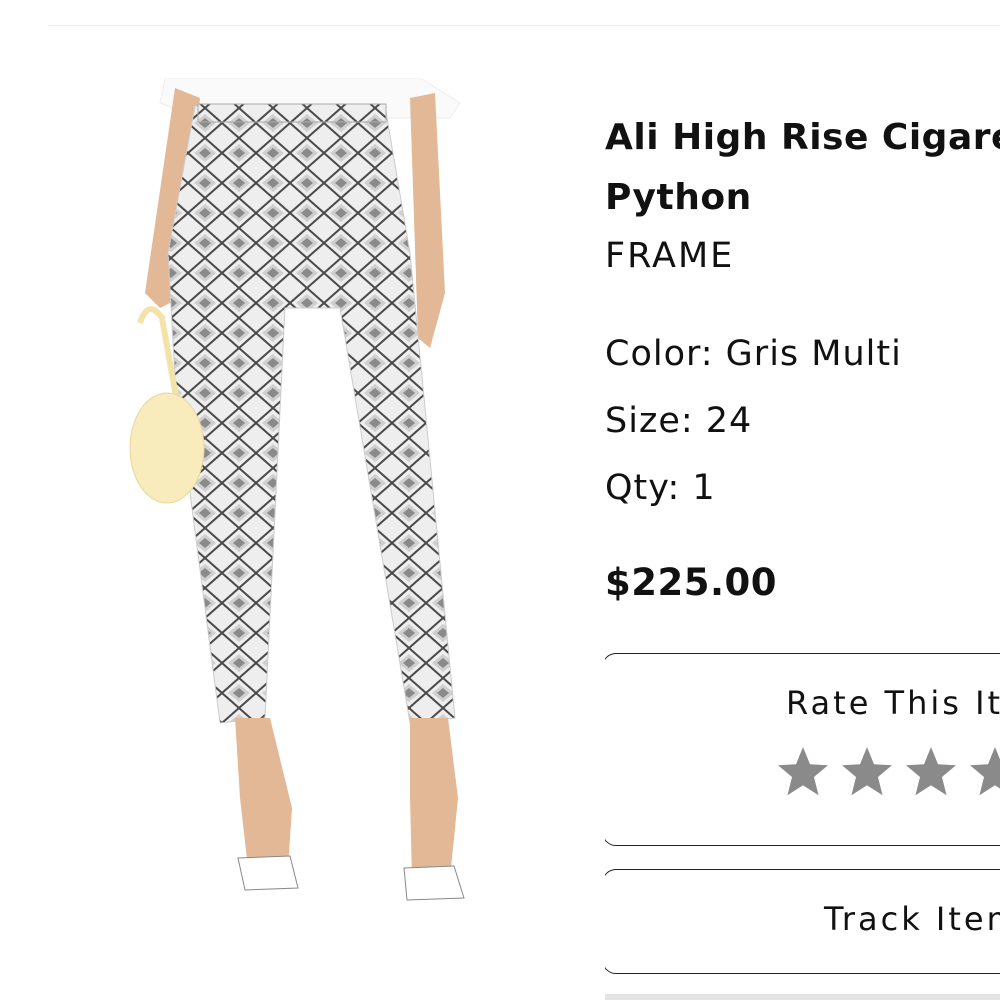 The image size is (1000, 1000). What do you see at coordinates (660, 488) in the screenshot?
I see `product-quantity: Qty: 1` at bounding box center [660, 488].